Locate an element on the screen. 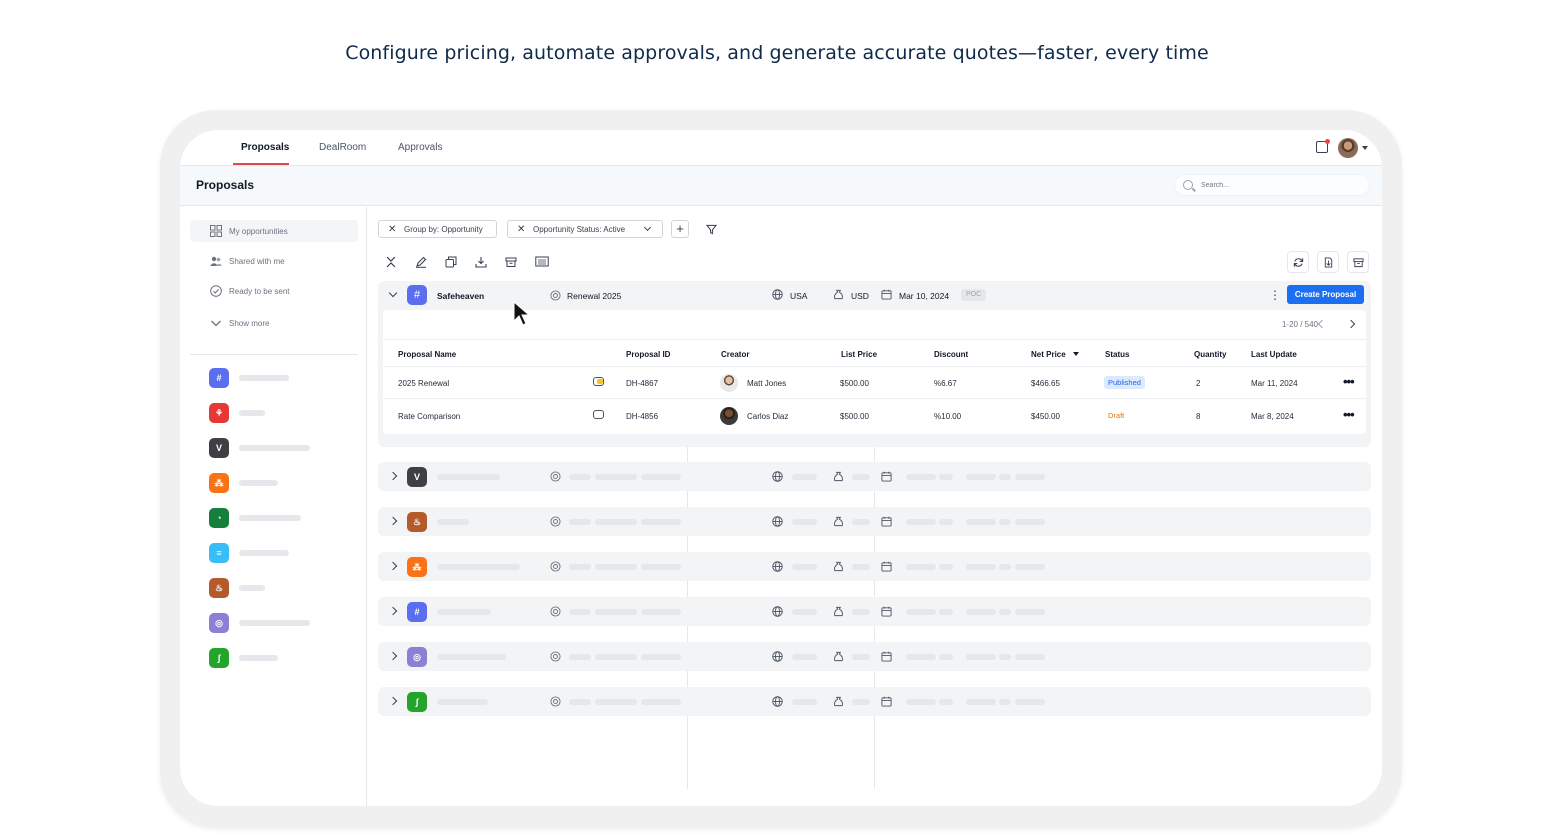  opportunity-group-collapsed: ∫ is located at coordinates (874, 701).